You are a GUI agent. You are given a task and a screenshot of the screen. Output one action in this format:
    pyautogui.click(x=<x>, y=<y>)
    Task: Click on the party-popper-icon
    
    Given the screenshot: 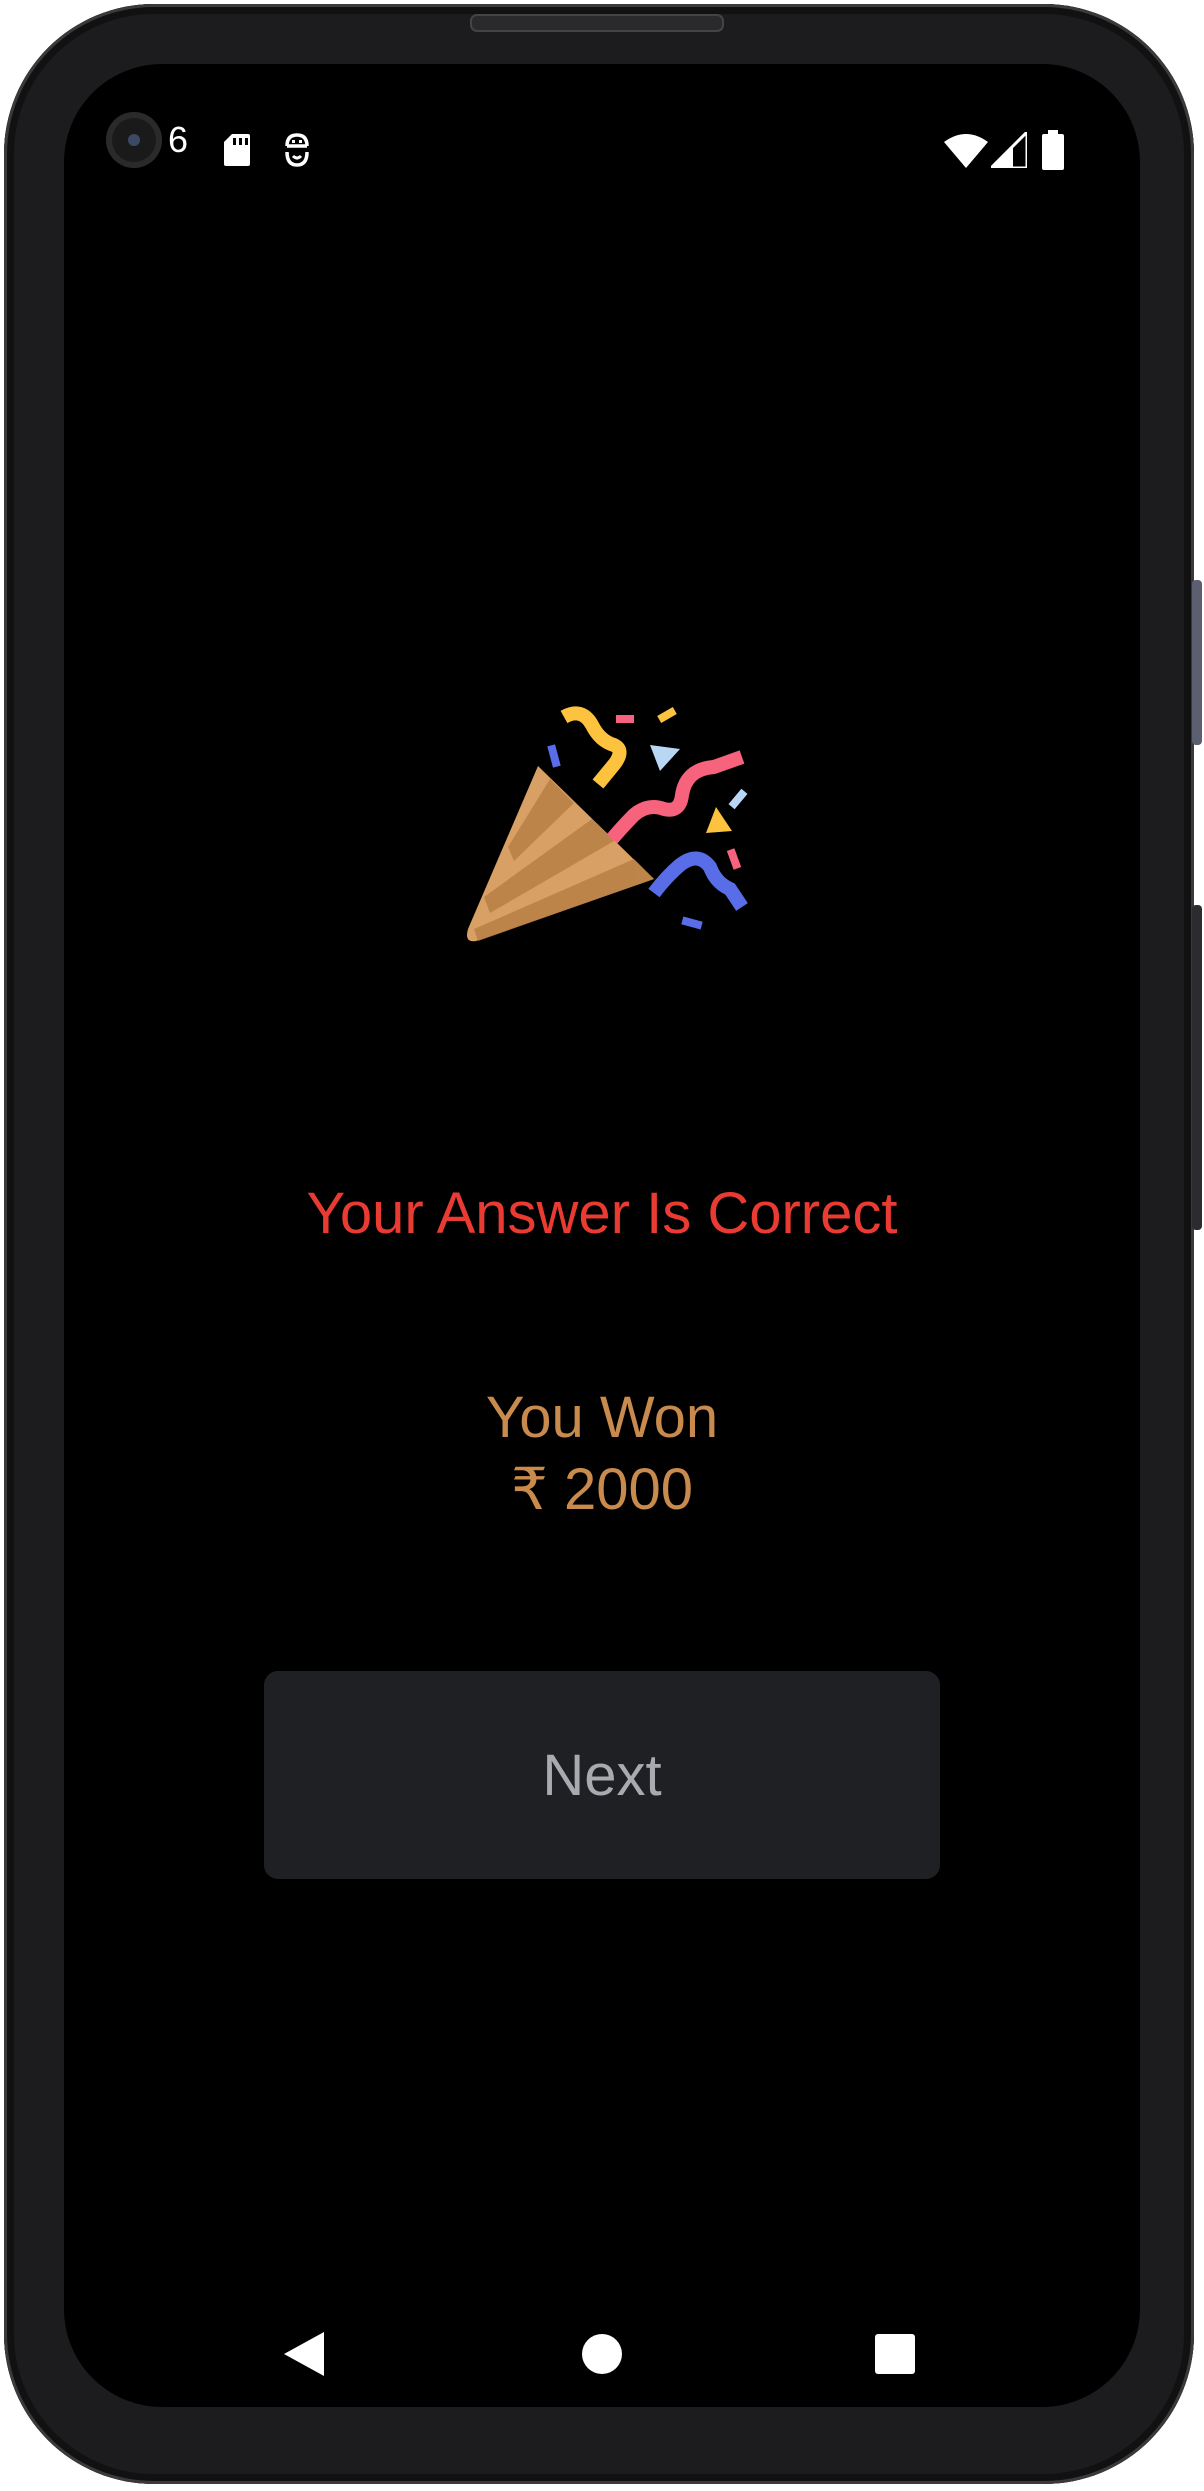 What is the action you would take?
    pyautogui.click(x=607, y=824)
    